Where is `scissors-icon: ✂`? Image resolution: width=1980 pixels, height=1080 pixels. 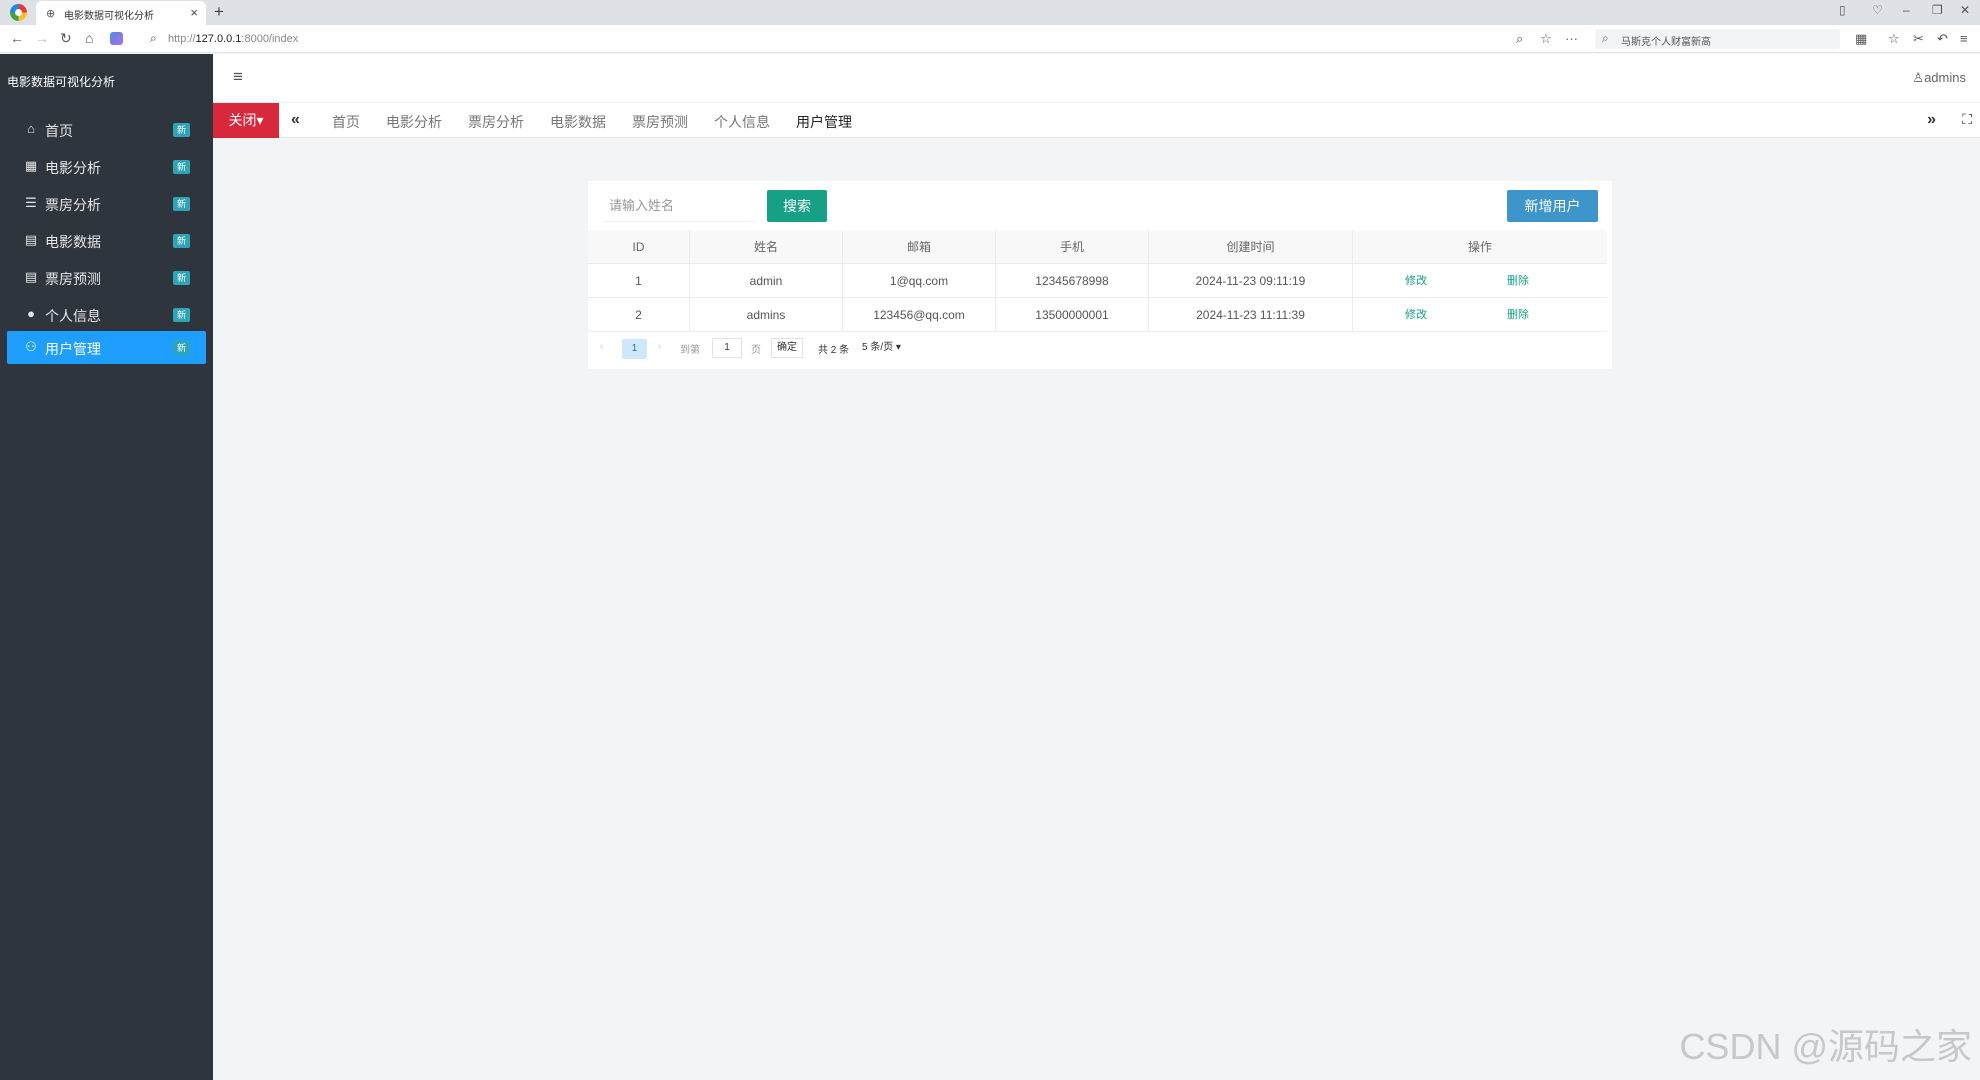 scissors-icon: ✂ is located at coordinates (1918, 39).